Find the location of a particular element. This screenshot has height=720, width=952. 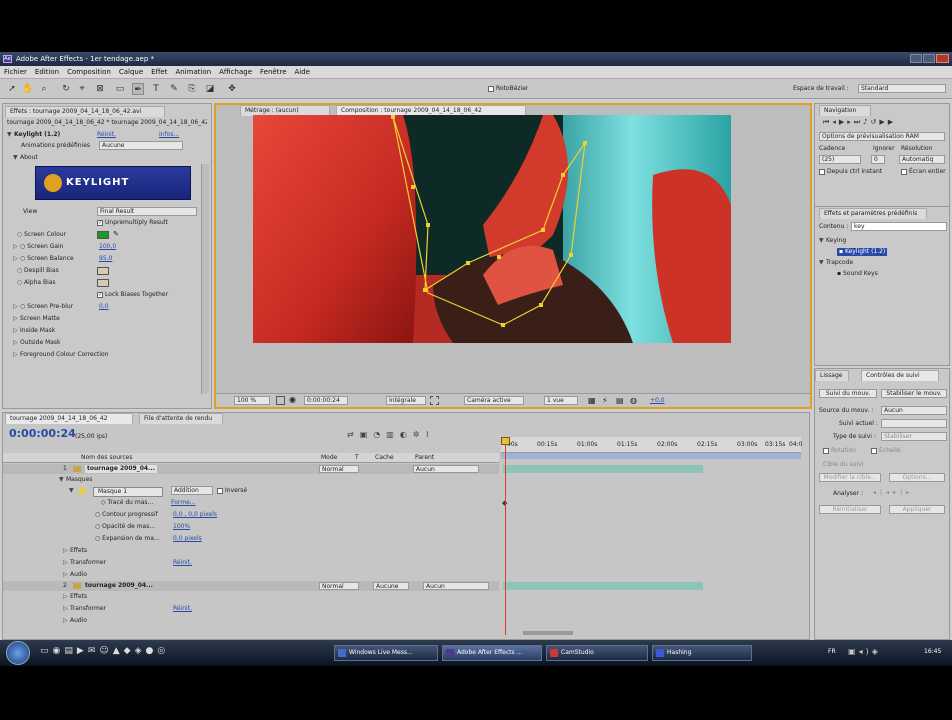

tab-timeline: tournage 2009_04_14_18_06_42 is located at coordinates (69, 418).